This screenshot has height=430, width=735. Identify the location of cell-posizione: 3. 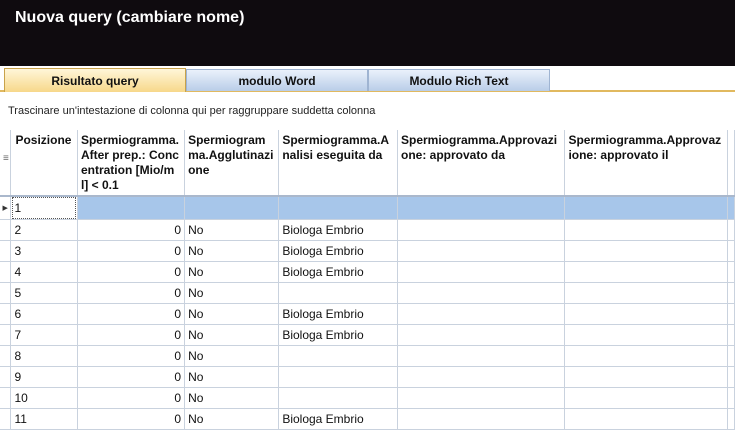
(44, 251).